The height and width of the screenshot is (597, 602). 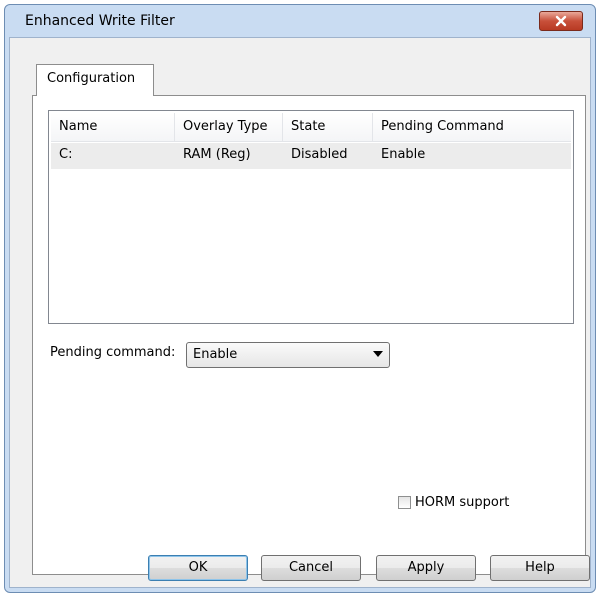 I want to click on pending-command-select: Enable, so click(x=288, y=355).